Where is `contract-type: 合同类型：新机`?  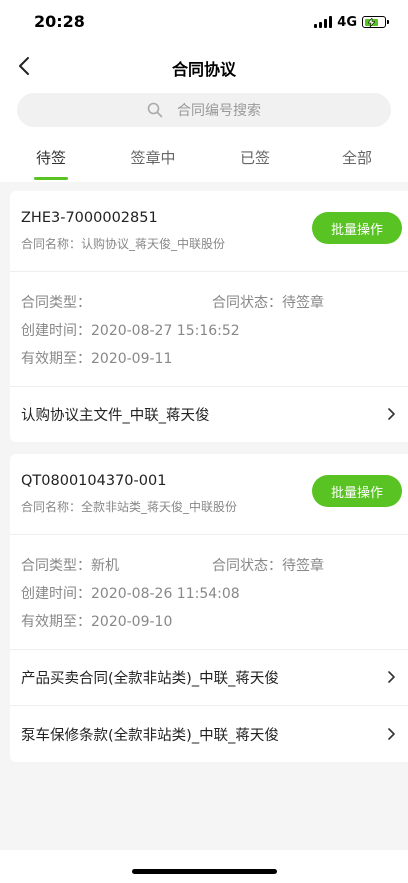
contract-type: 合同类型：新机 is located at coordinates (70, 565).